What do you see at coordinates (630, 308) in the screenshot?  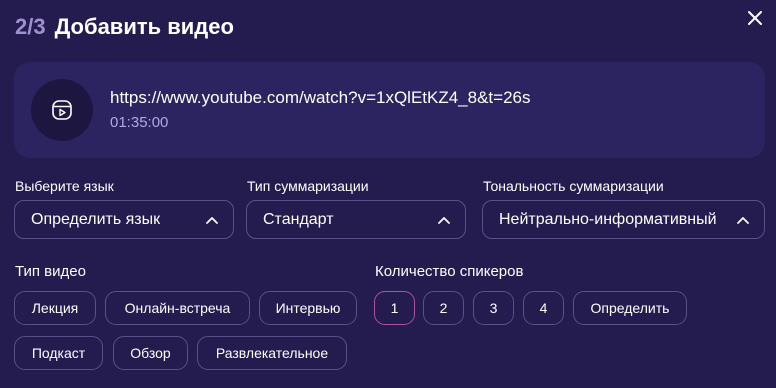 I see `speakers-option-detect: Определить` at bounding box center [630, 308].